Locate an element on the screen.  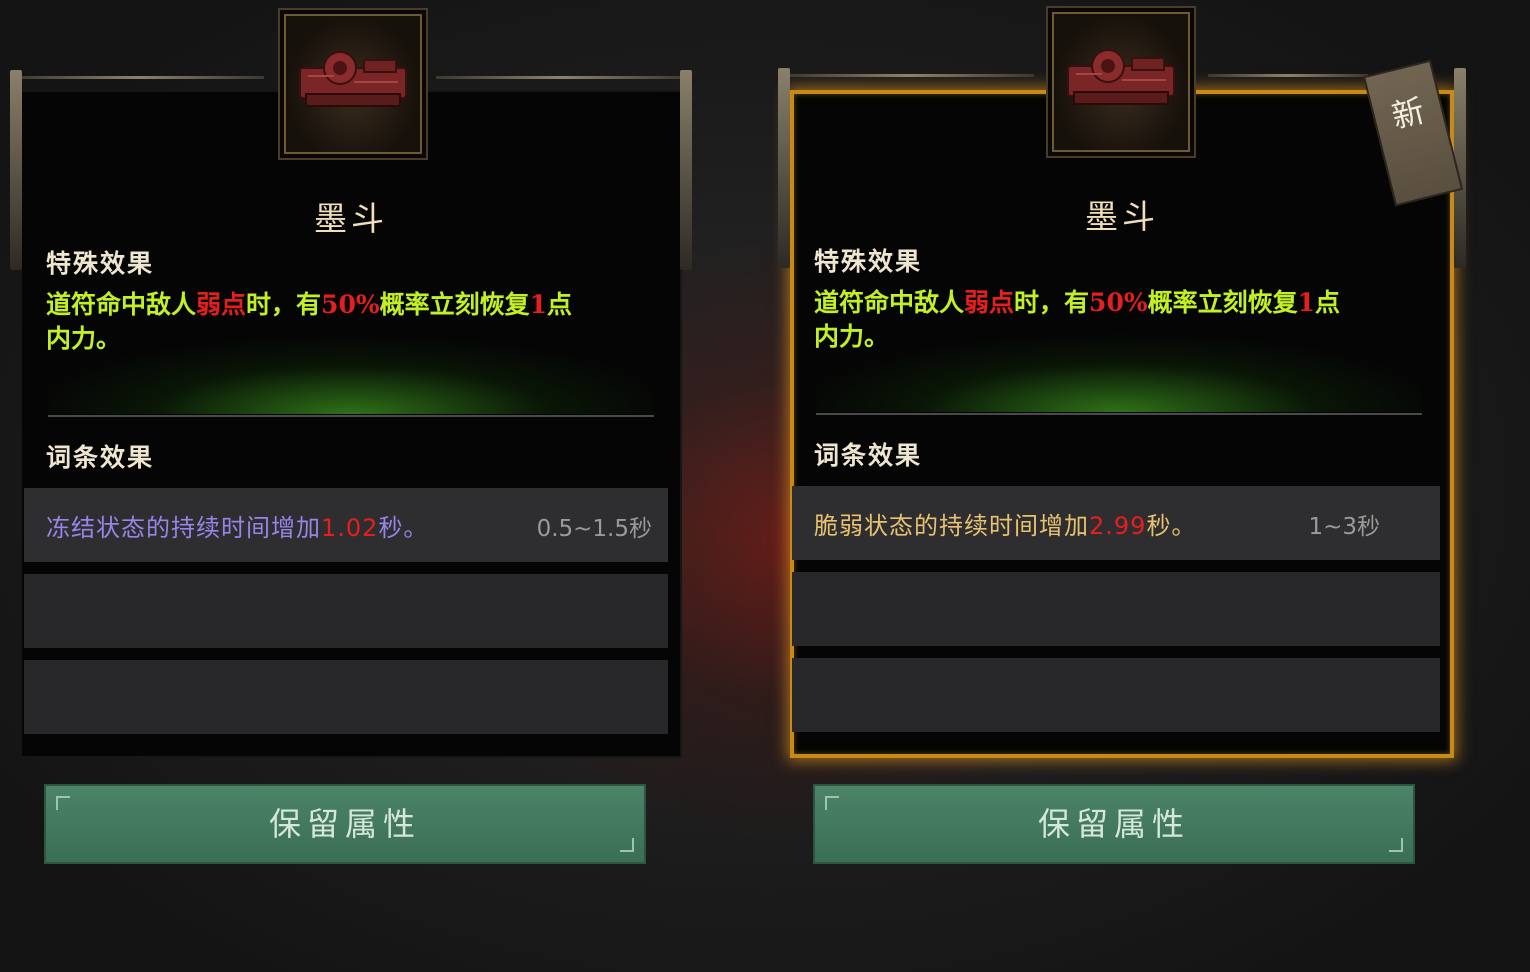
affix-range: 0.5~1.5秒 is located at coordinates (594, 529).